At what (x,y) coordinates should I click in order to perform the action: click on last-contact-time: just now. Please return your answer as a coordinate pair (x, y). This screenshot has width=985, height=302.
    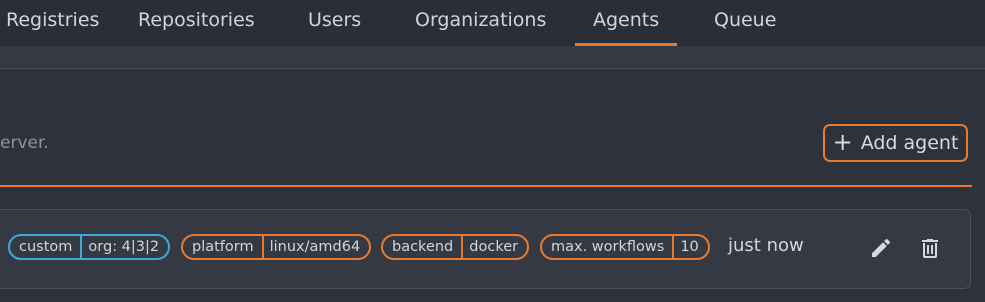
    Looking at the image, I should click on (766, 245).